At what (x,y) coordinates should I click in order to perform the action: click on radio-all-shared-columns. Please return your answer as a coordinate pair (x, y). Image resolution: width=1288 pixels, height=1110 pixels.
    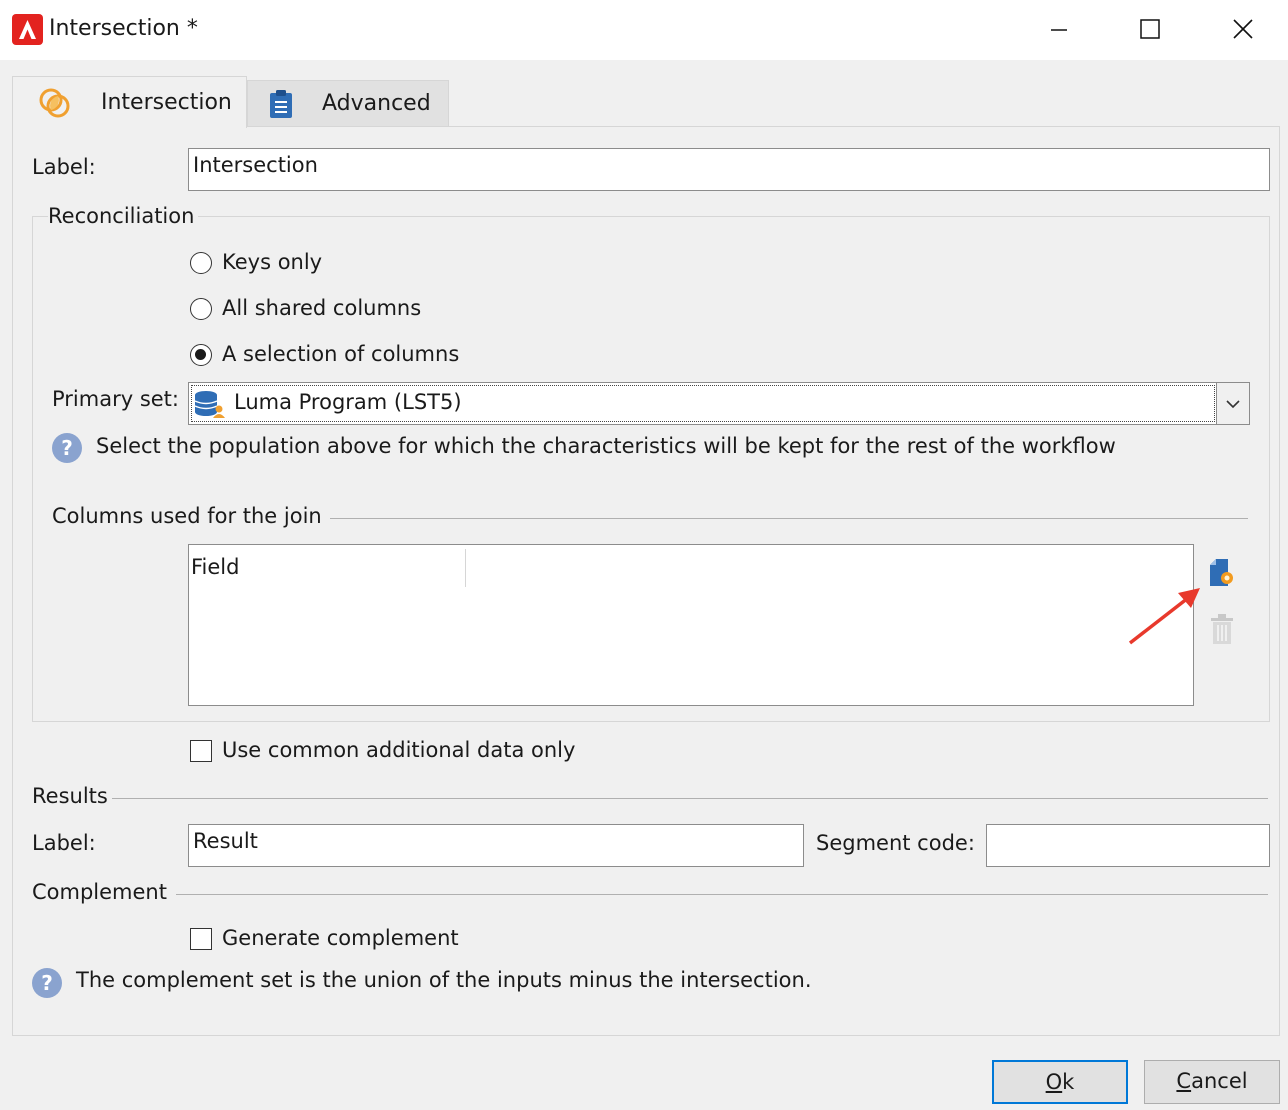
    Looking at the image, I should click on (201, 309).